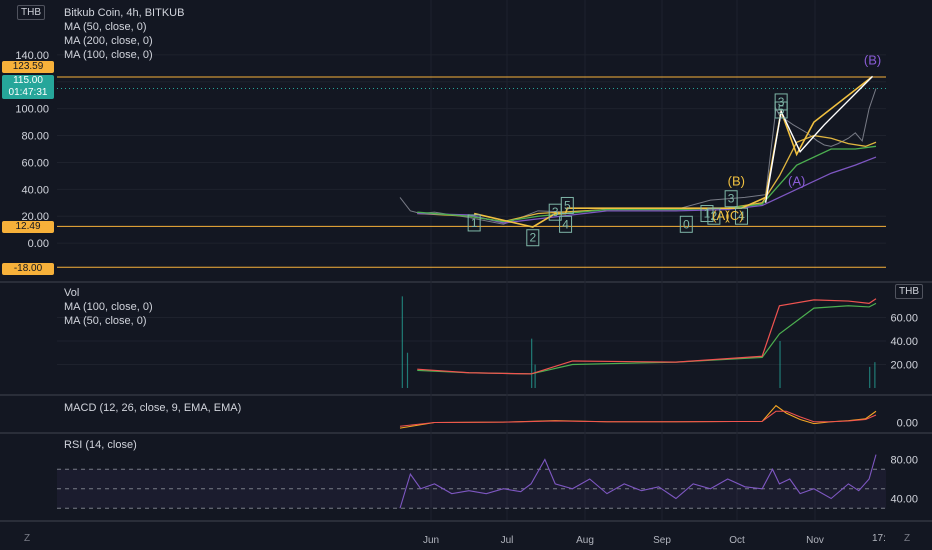 This screenshot has height=550, width=932. I want to click on upper-level-badge: 123.59, so click(28, 67).